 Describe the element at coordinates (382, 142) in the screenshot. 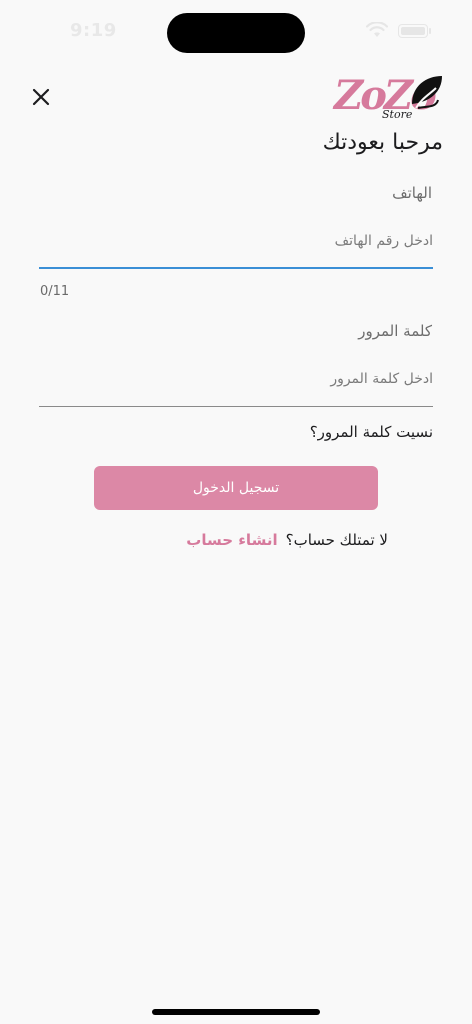

I see `welcome-heading: مرحبا بعودتك` at that location.